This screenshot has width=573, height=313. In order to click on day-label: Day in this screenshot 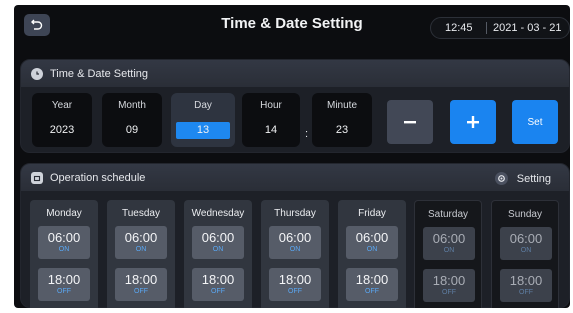, I will do `click(203, 105)`.